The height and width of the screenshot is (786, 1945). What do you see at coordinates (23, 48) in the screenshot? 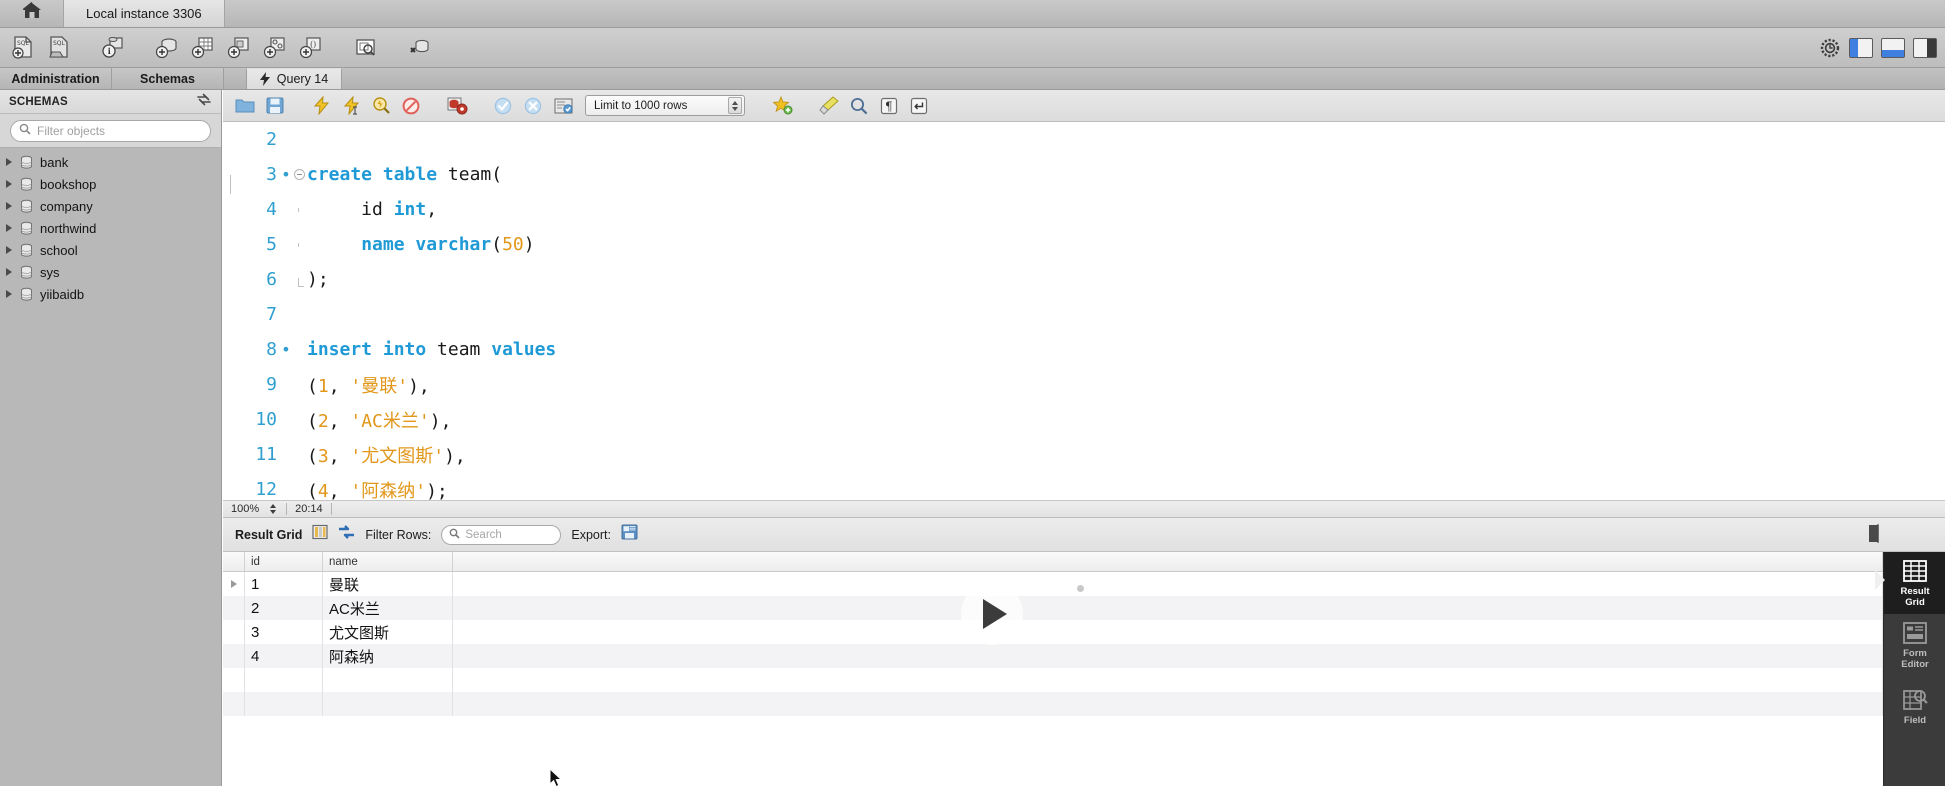
I see `new-sql-tab-button: SQL` at bounding box center [23, 48].